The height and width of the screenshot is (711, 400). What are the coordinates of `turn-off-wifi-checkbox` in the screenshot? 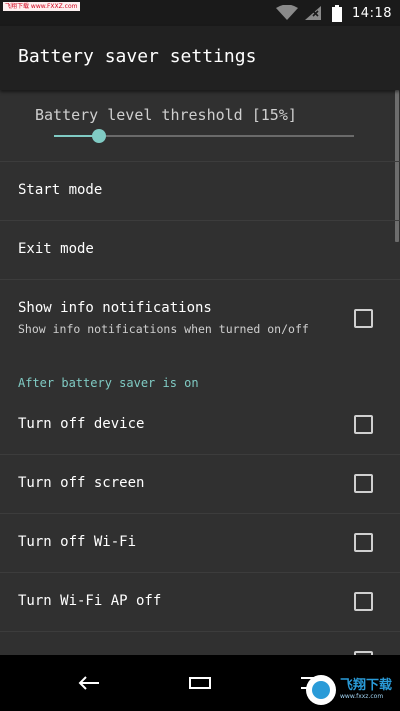 It's located at (363, 542).